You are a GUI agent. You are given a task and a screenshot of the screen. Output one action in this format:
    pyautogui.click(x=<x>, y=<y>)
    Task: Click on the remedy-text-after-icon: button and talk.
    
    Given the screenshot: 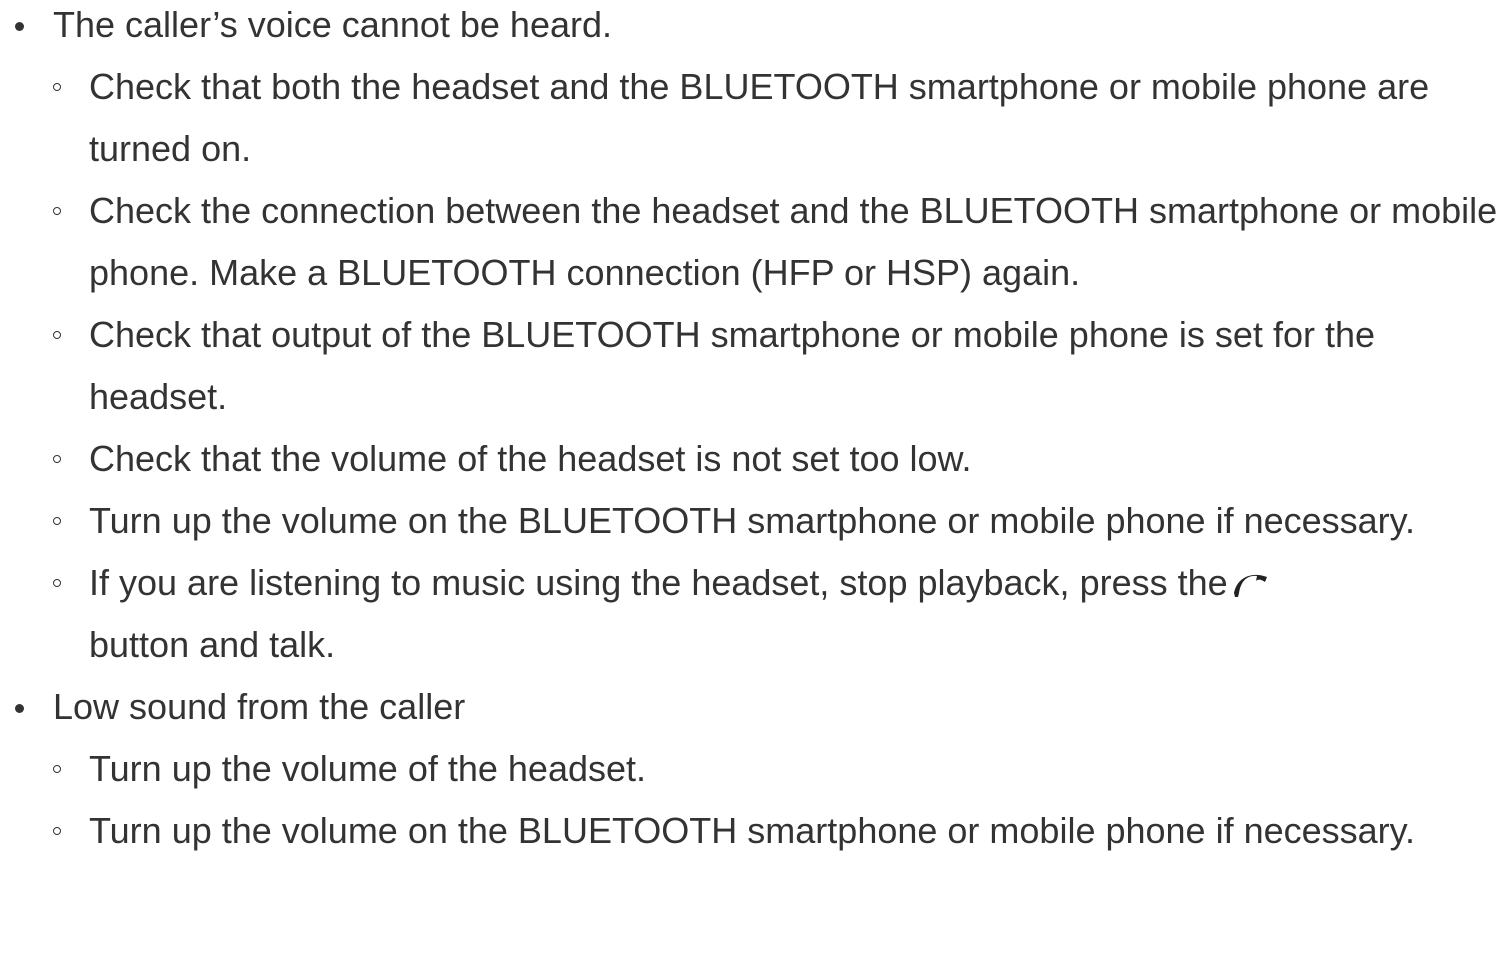 What is the action you would take?
    pyautogui.click(x=212, y=644)
    